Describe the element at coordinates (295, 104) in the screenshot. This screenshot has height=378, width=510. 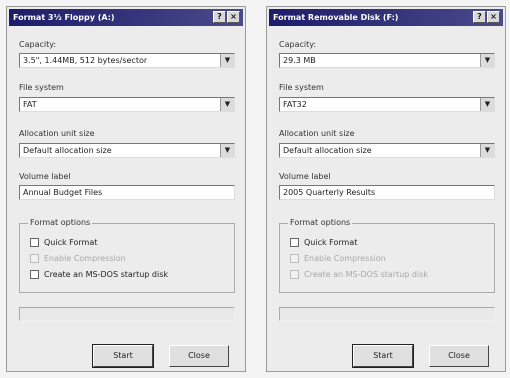
I see `file-system-value: FAT32` at that location.